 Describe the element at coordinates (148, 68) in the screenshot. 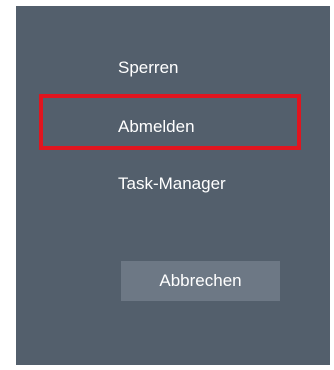

I see `menu-item-lock: Sperren` at that location.